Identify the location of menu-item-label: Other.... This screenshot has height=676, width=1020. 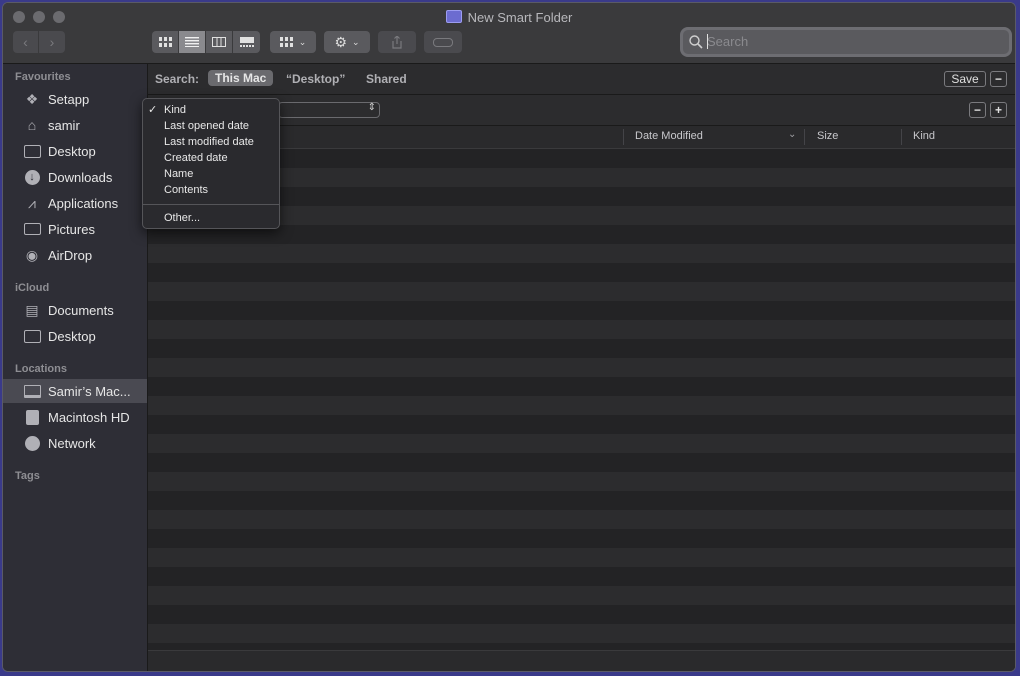
(182, 218).